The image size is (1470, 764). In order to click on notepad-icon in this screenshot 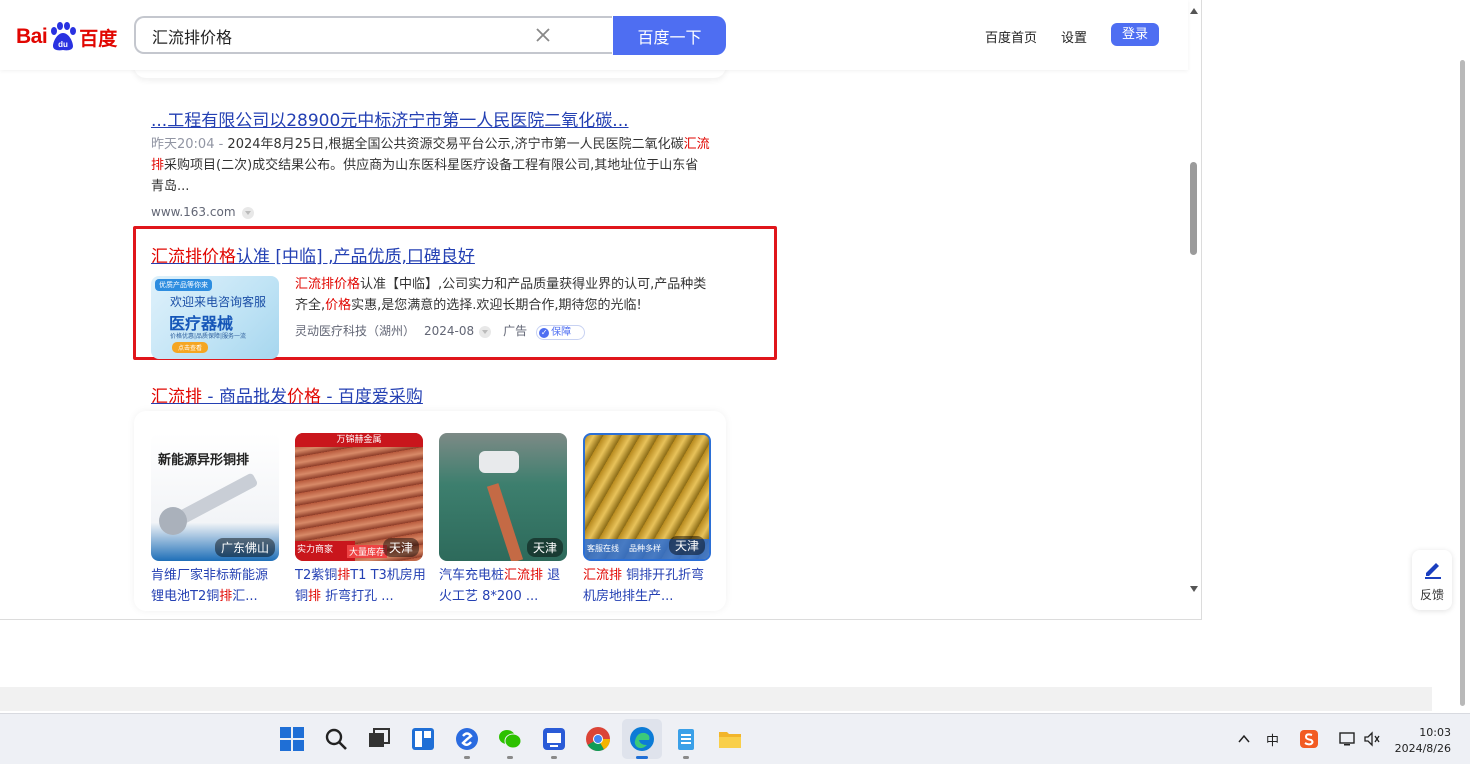, I will do `click(686, 739)`.